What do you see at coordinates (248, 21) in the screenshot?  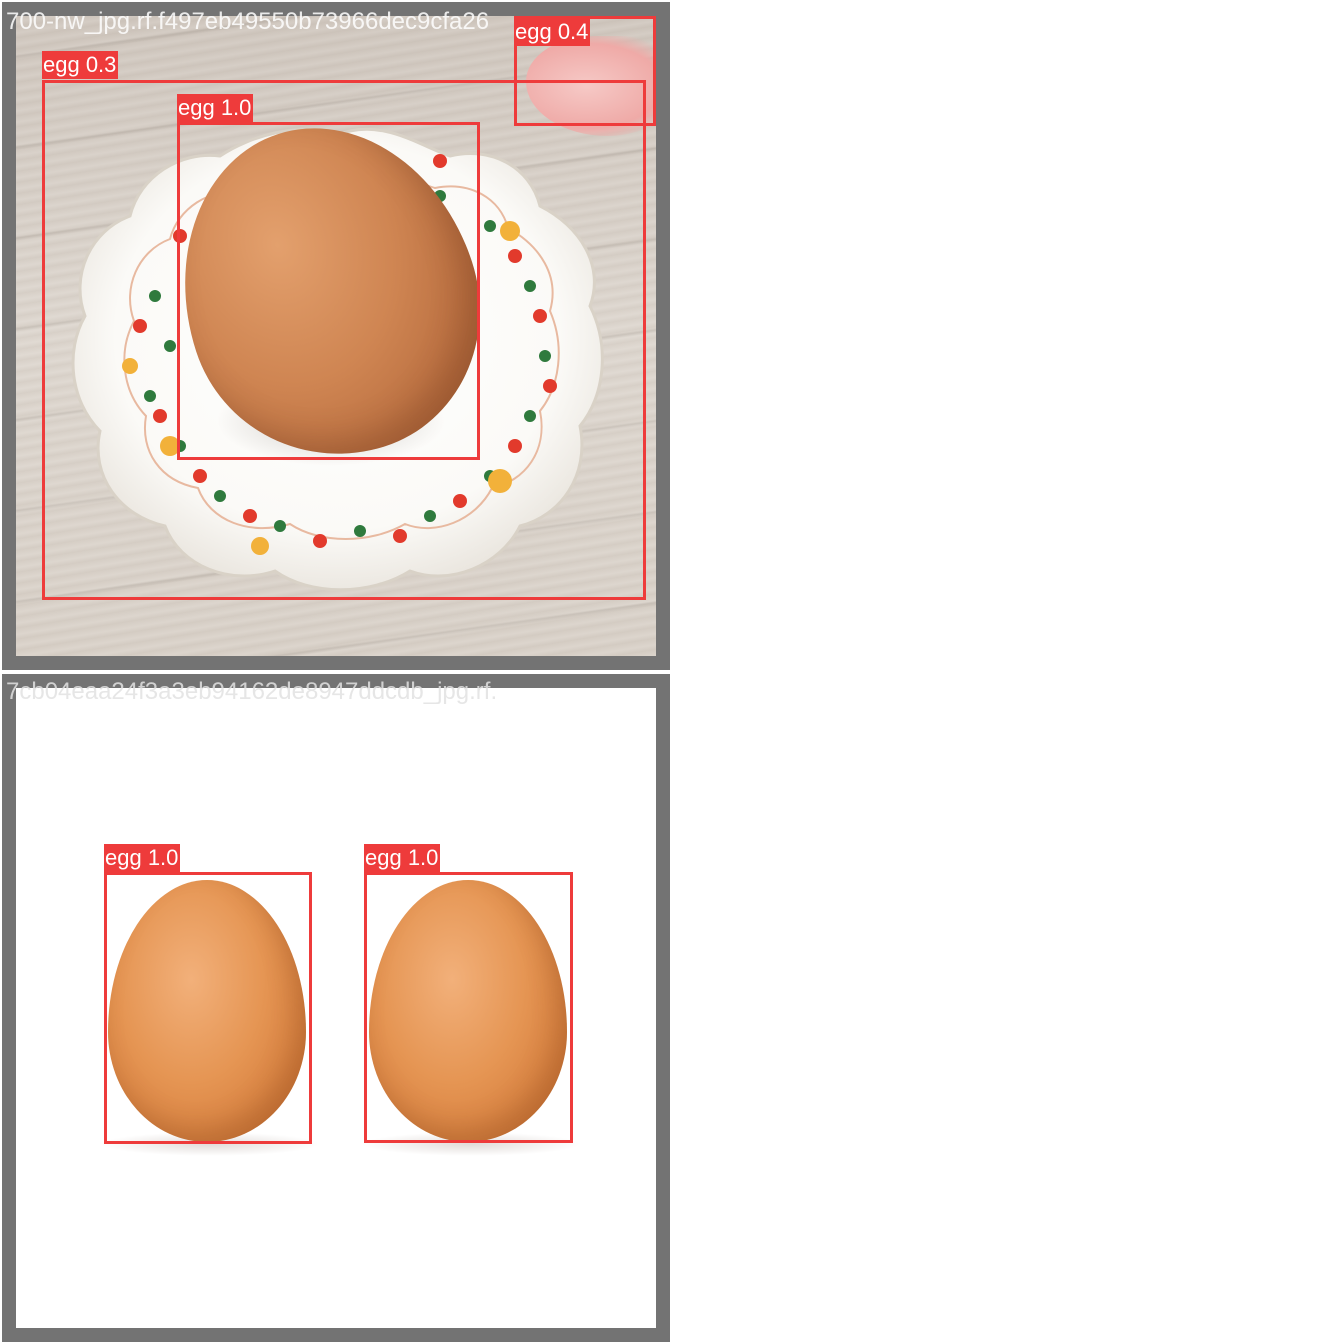 I see `image-filename: 700-nw_jpg.rf.f497eb49550b73966dec9cfa26` at bounding box center [248, 21].